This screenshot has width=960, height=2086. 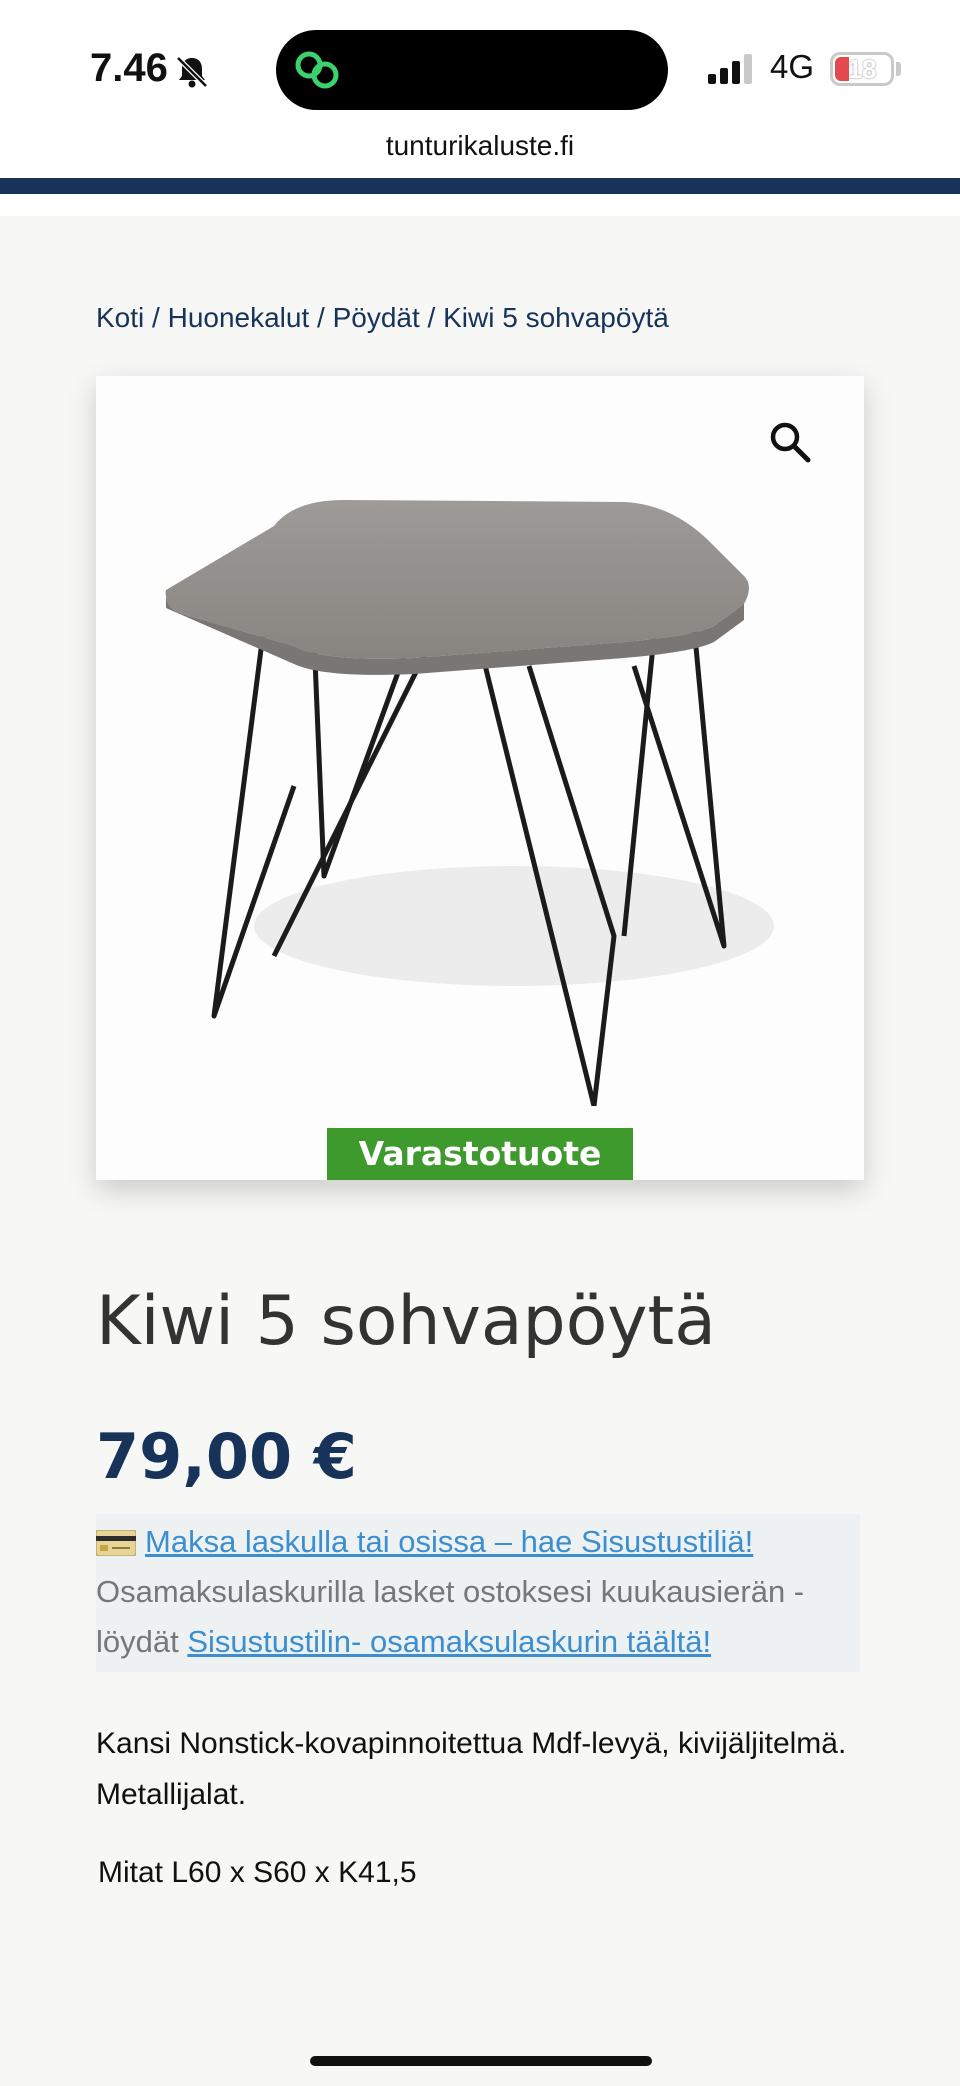 What do you see at coordinates (480, 186) in the screenshot?
I see `header-nav-stripe` at bounding box center [480, 186].